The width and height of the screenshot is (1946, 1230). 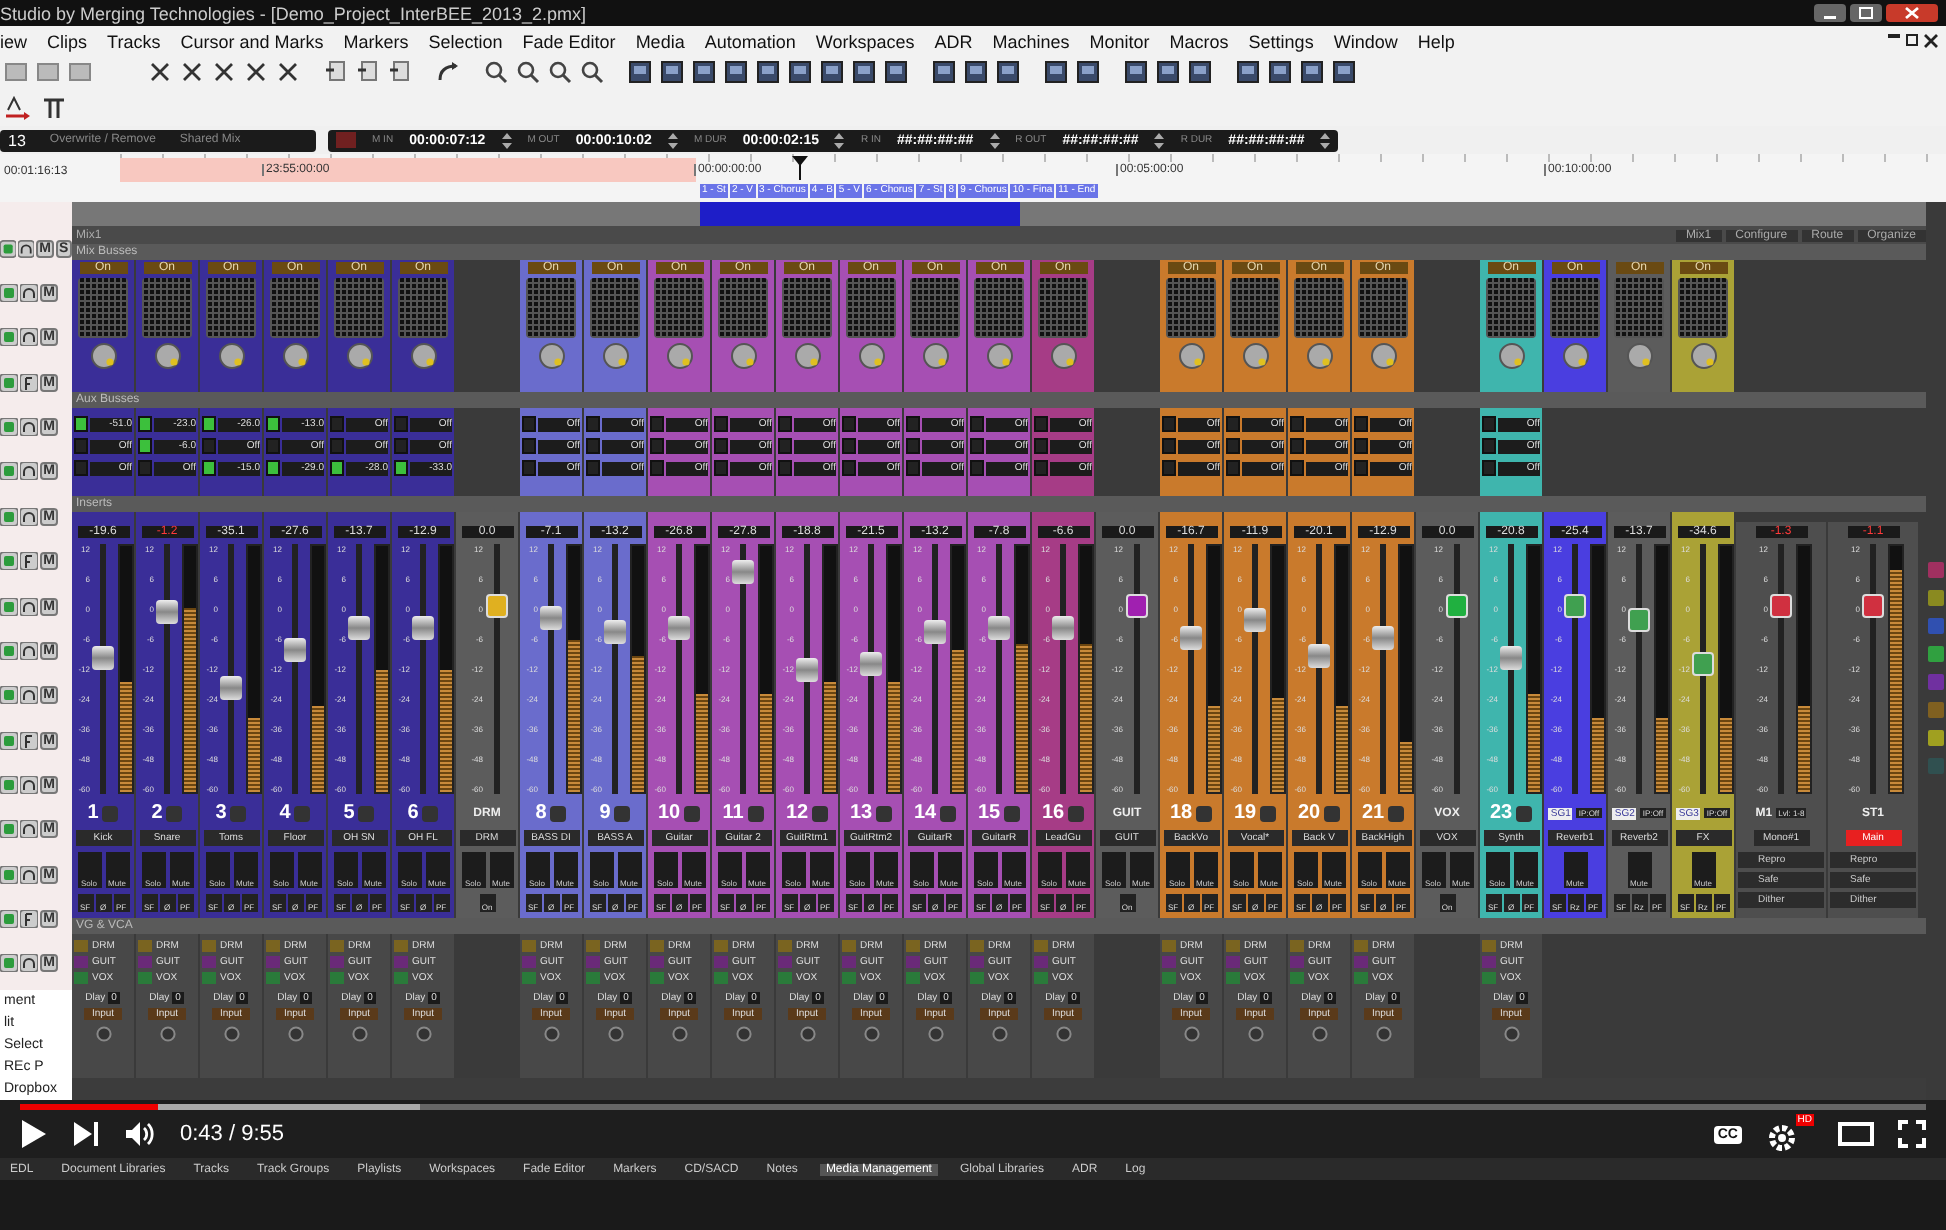 What do you see at coordinates (569, 41) in the screenshot?
I see `menu-item: Fade Editor` at bounding box center [569, 41].